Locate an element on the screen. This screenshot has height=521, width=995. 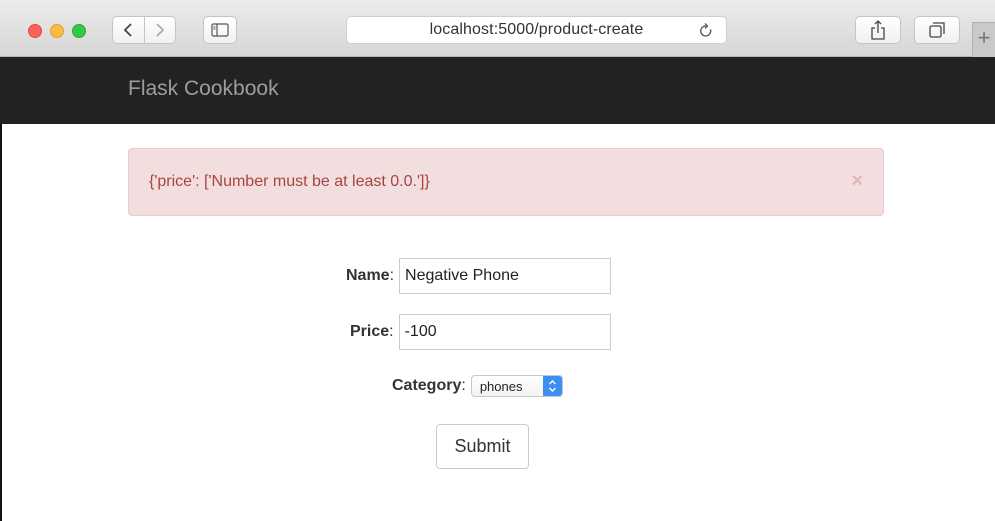
name-field: Negative Phone is located at coordinates (505, 276).